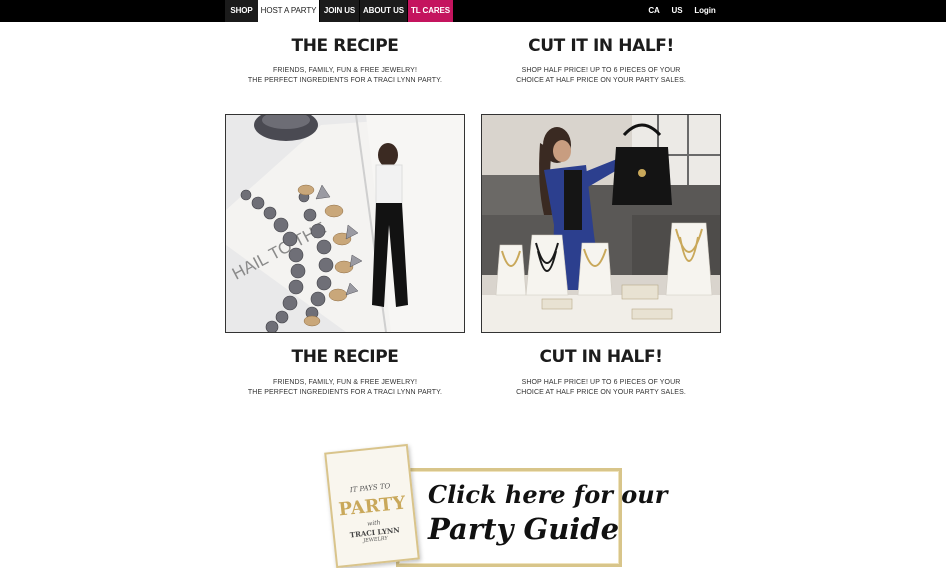  I want to click on necklace-magazine-image: HAIL TO THE, so click(345, 223).